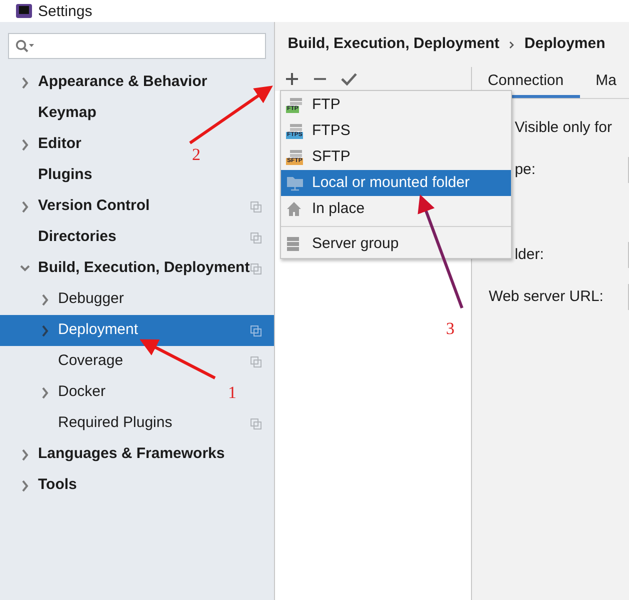 The image size is (629, 600). Describe the element at coordinates (546, 296) in the screenshot. I see `field-label: Web server URL:` at that location.